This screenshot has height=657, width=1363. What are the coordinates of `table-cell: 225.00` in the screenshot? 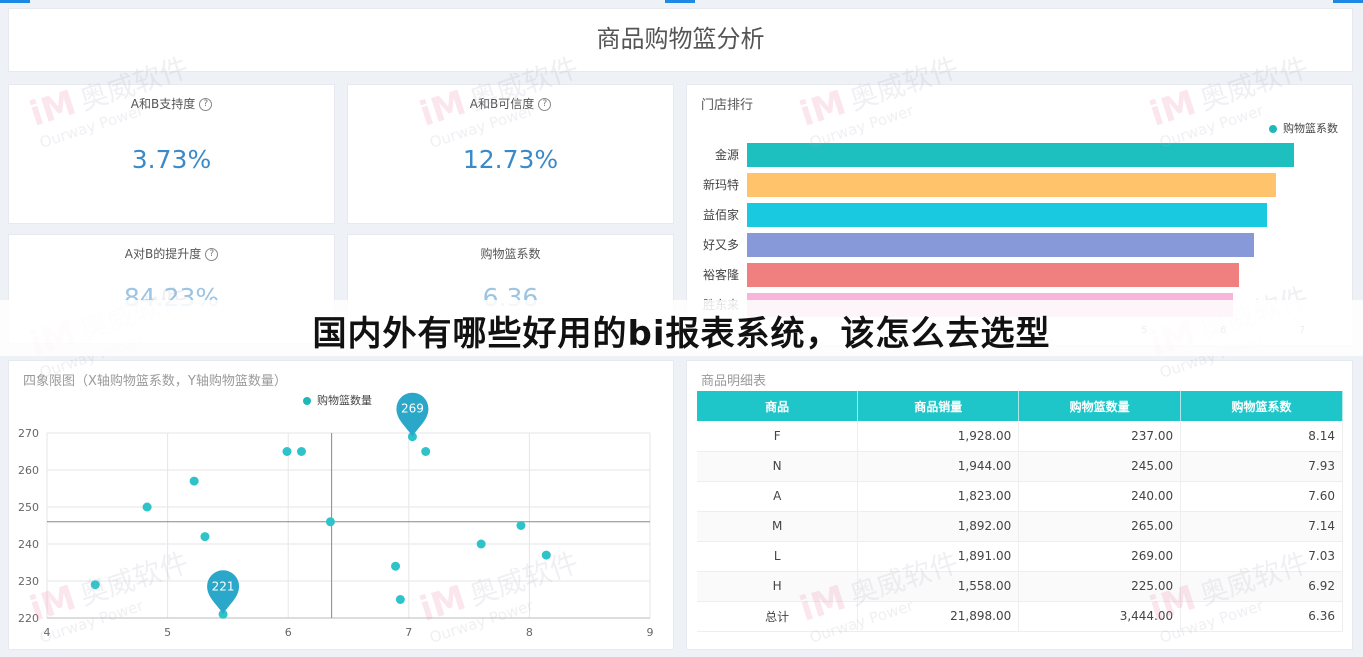 It's located at (1100, 586).